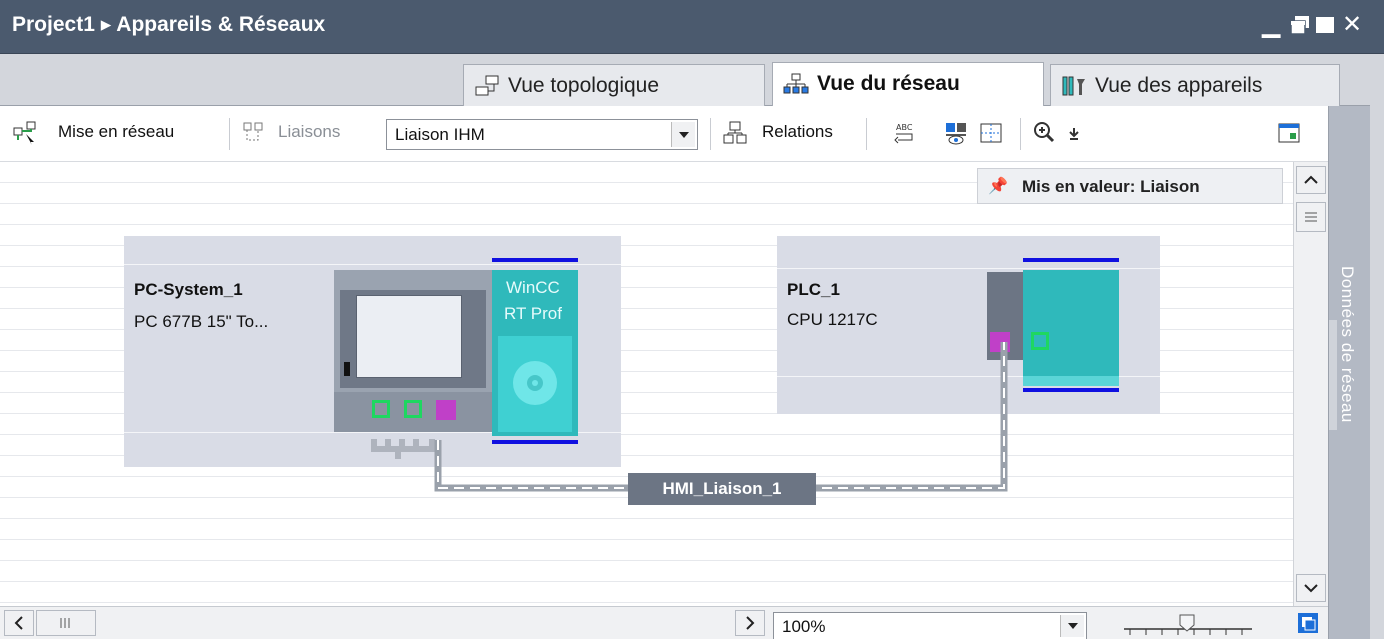  I want to click on minimize-icon: ▁, so click(1271, 25).